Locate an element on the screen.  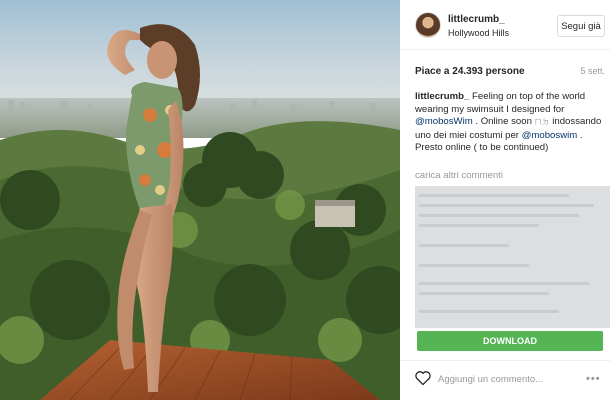
likes-row: Piace a 24.393 persone 5 sett. is located at coordinates (510, 73).